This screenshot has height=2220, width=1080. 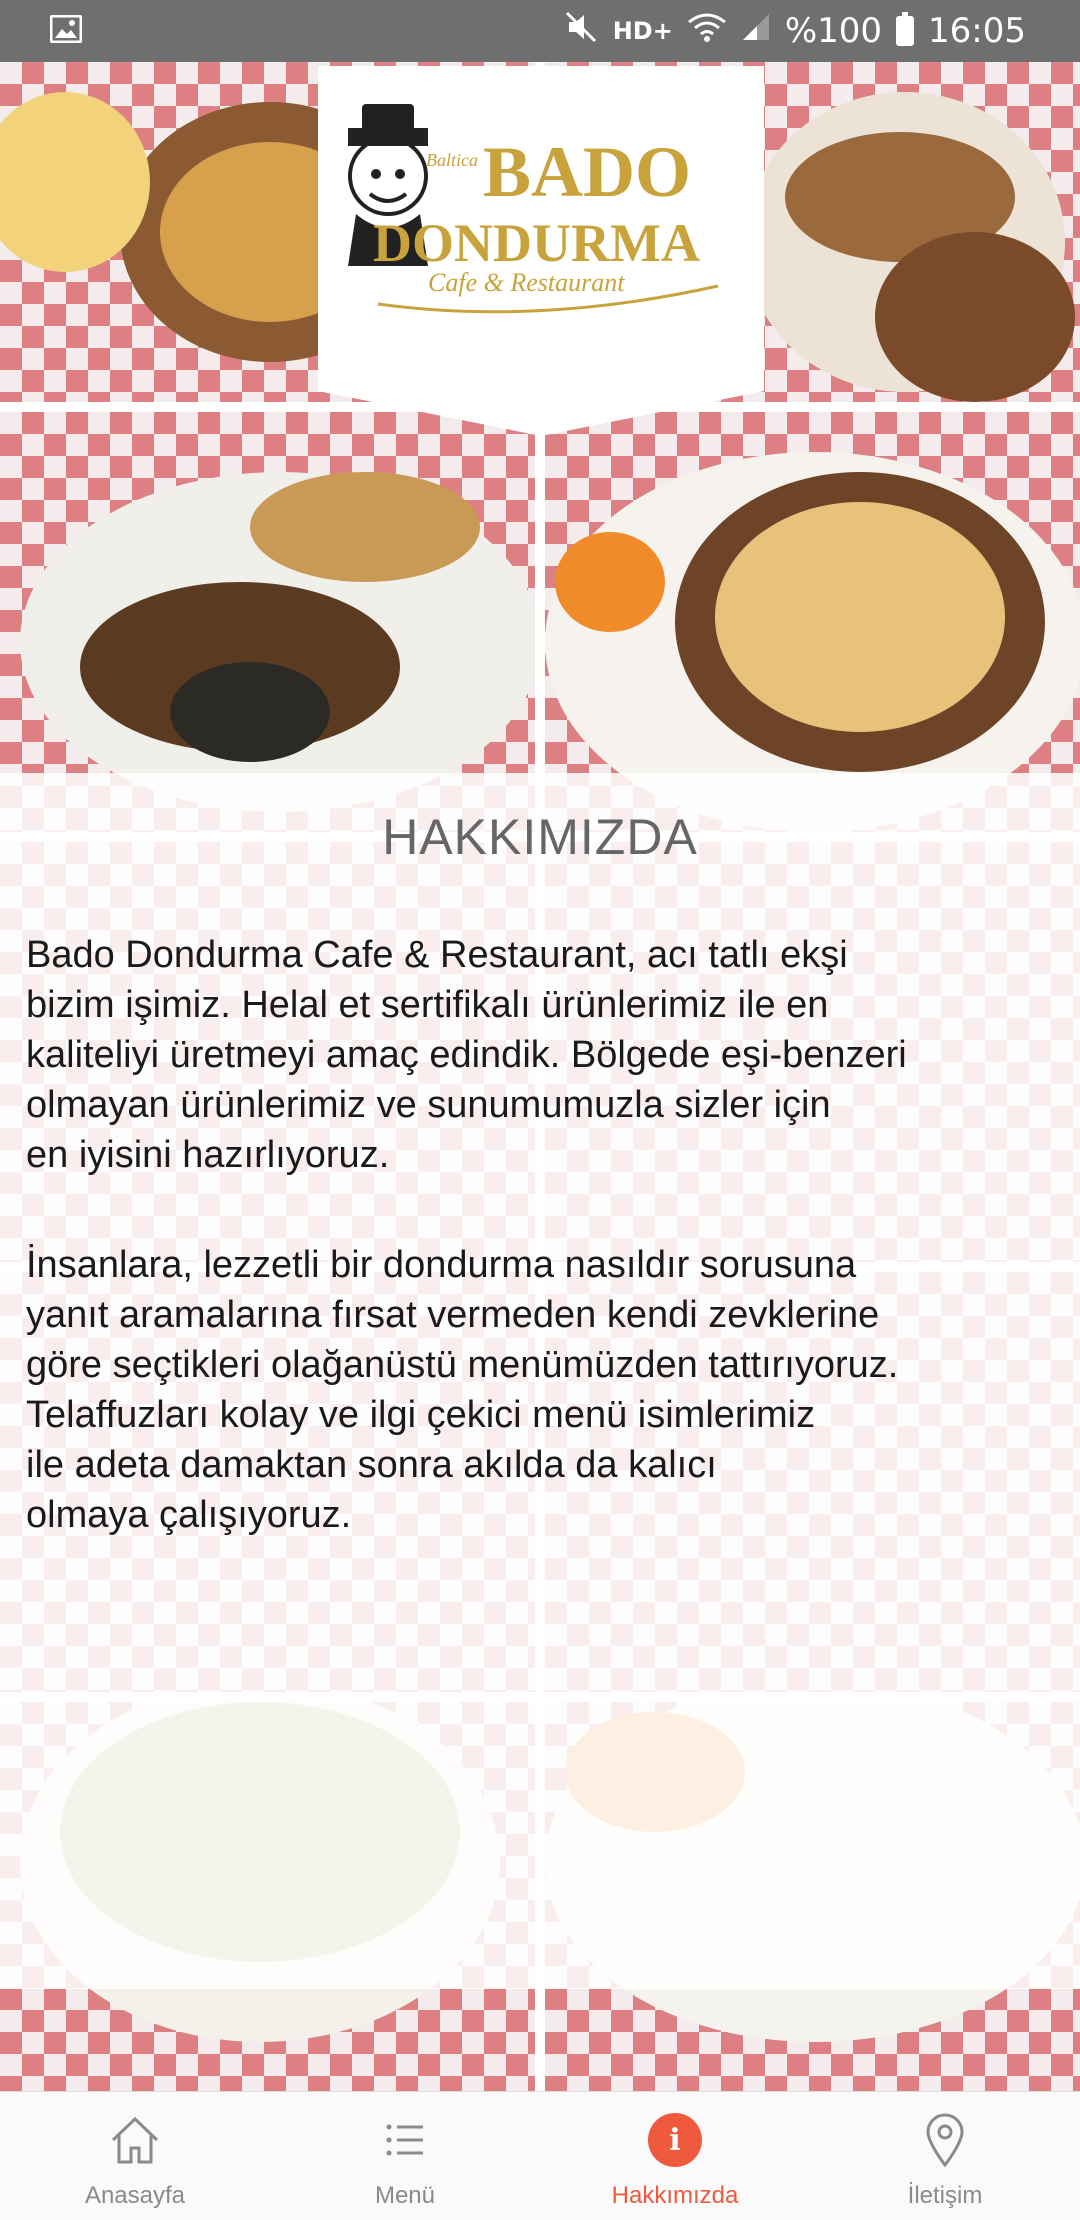 What do you see at coordinates (945, 2195) in the screenshot?
I see `nav-label: İletişim` at bounding box center [945, 2195].